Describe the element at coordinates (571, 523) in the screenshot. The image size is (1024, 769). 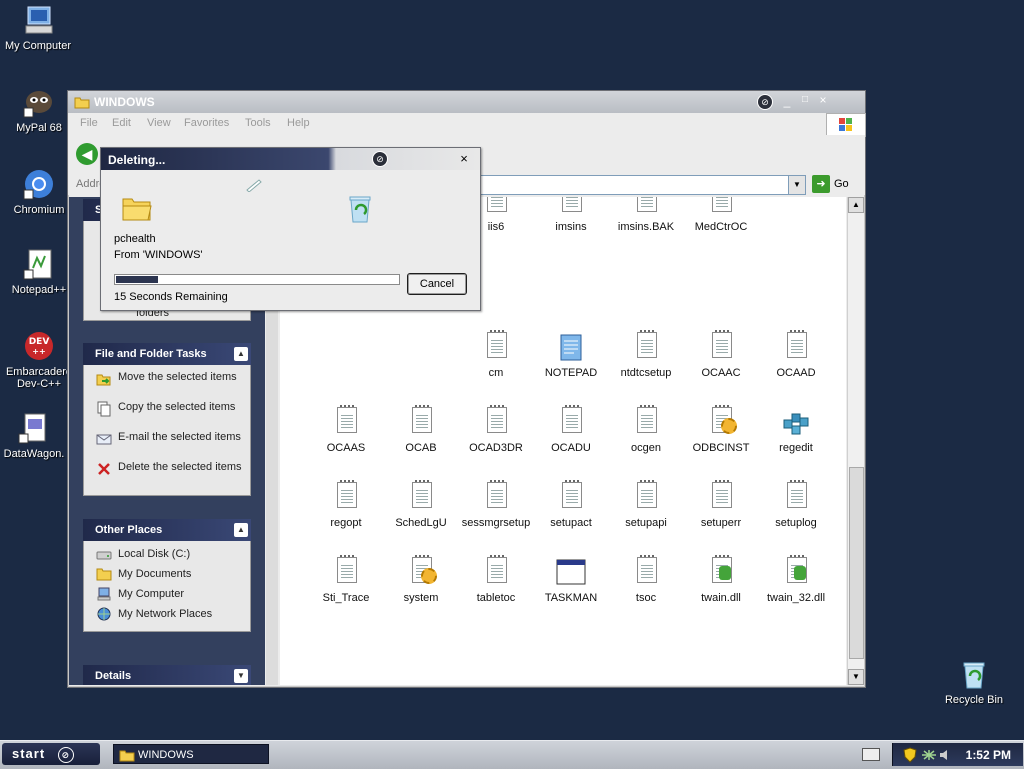
I see `file-name: setupact` at that location.